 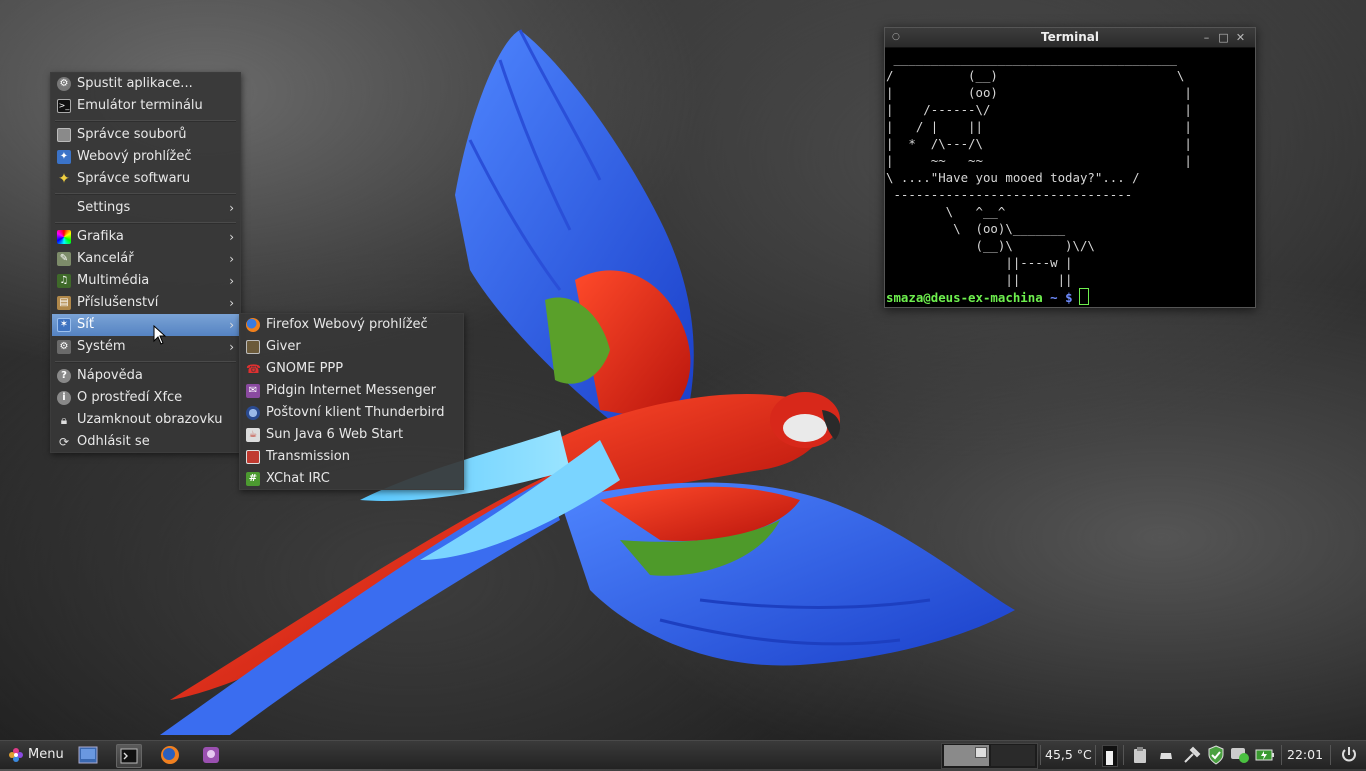 What do you see at coordinates (145, 208) in the screenshot?
I see `menu-item-settings: Settings ›` at bounding box center [145, 208].